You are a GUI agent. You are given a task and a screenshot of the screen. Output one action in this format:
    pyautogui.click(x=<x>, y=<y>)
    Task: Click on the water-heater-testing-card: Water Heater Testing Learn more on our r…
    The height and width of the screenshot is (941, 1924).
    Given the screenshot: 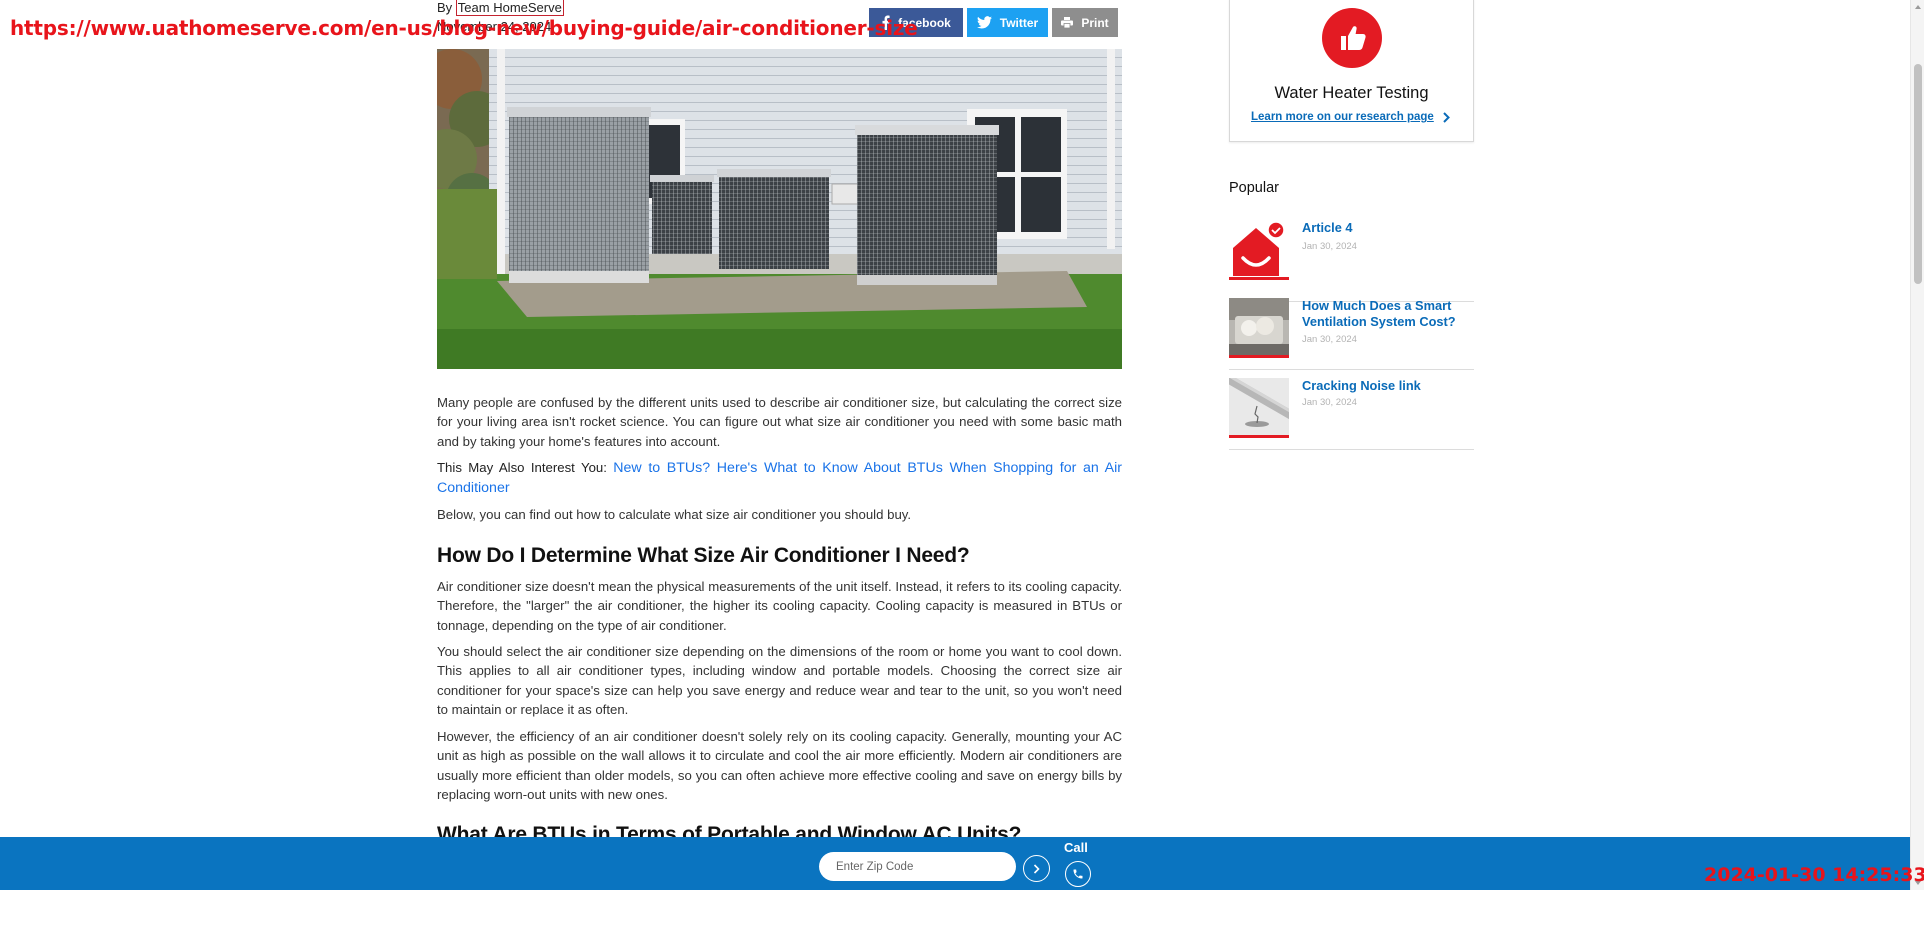 What is the action you would take?
    pyautogui.click(x=1351, y=71)
    